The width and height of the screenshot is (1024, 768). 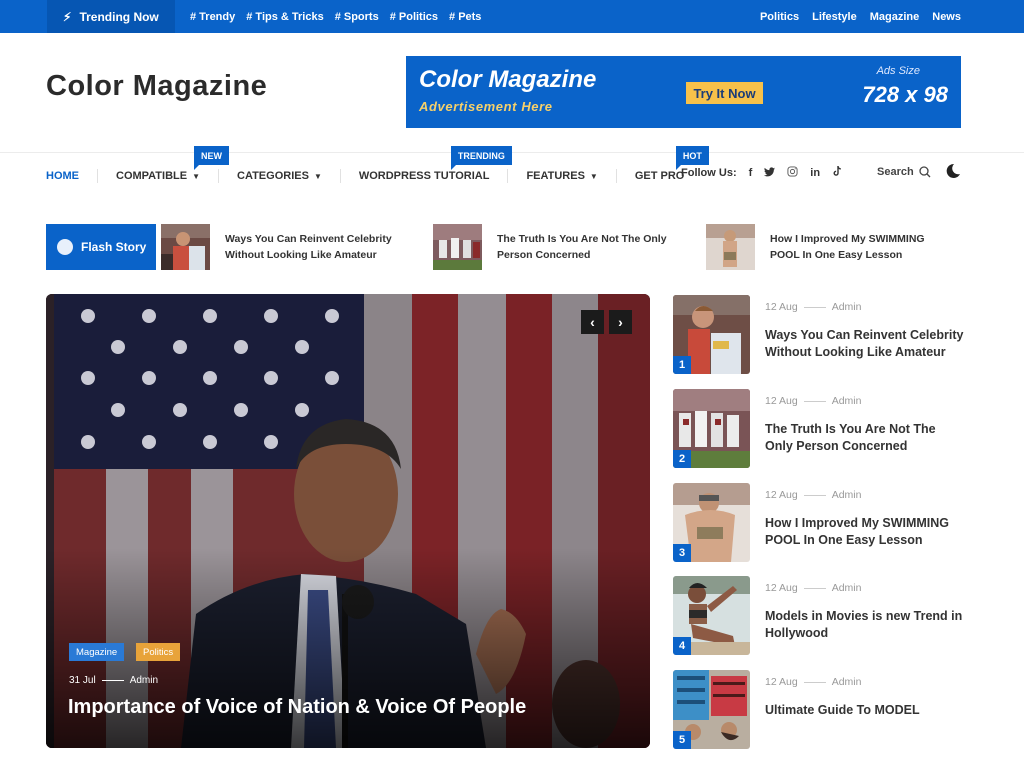 I want to click on flash-story-label: Flash Story, so click(x=101, y=247).